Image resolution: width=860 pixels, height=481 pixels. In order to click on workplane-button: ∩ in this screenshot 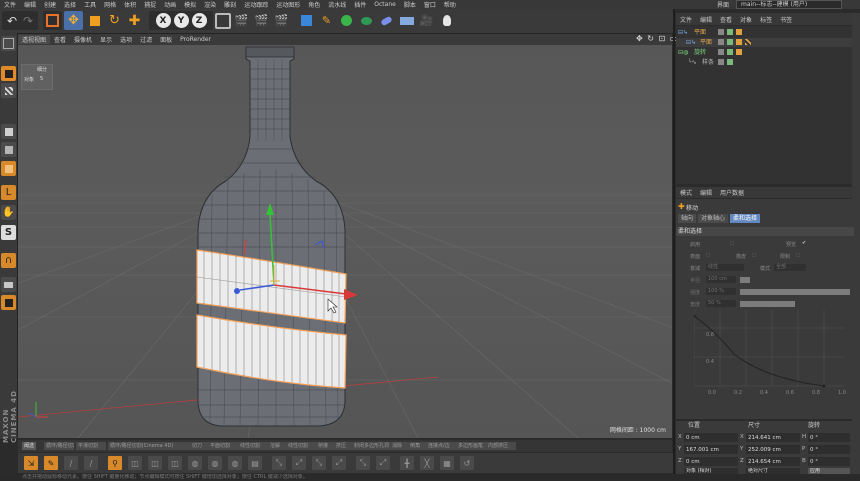, I will do `click(8, 260)`.